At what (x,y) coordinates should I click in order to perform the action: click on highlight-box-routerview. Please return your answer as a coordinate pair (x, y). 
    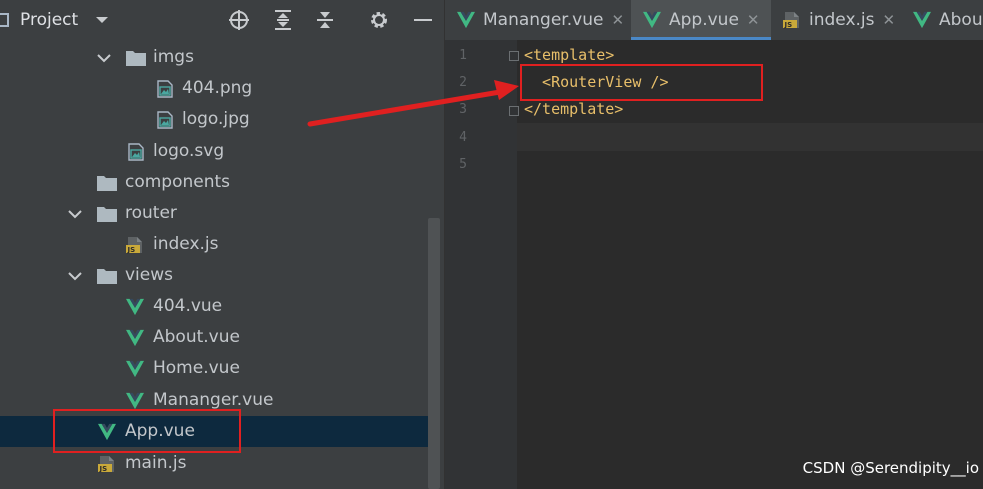
    Looking at the image, I should click on (641, 82).